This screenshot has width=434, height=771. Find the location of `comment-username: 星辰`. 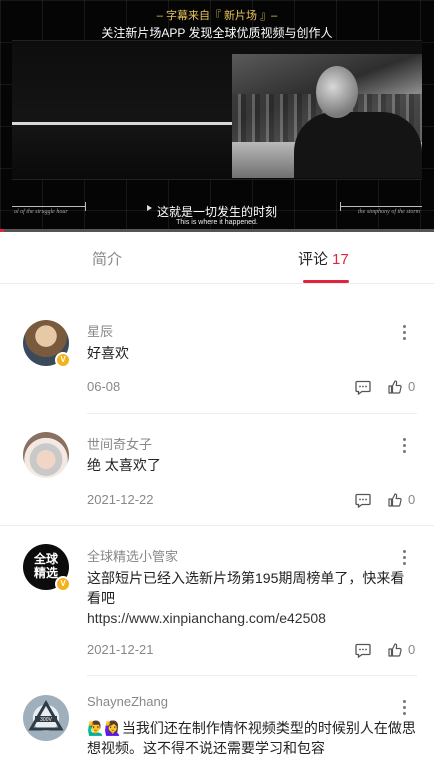

comment-username: 星辰 is located at coordinates (100, 330).